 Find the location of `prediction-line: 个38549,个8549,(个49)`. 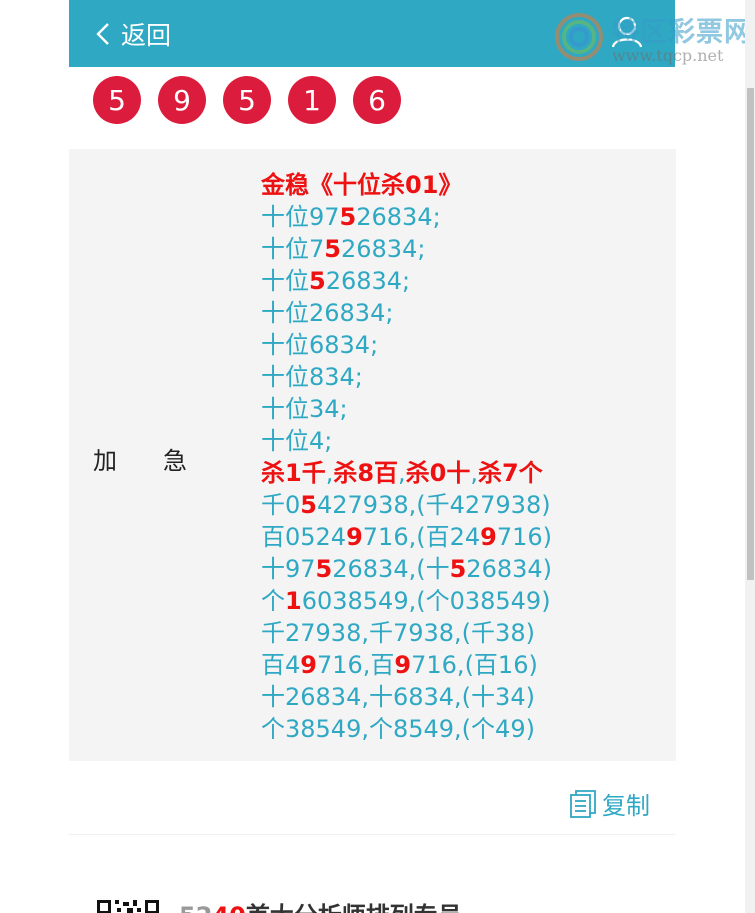

prediction-line: 个38549,个8549,(个49) is located at coordinates (406, 729).